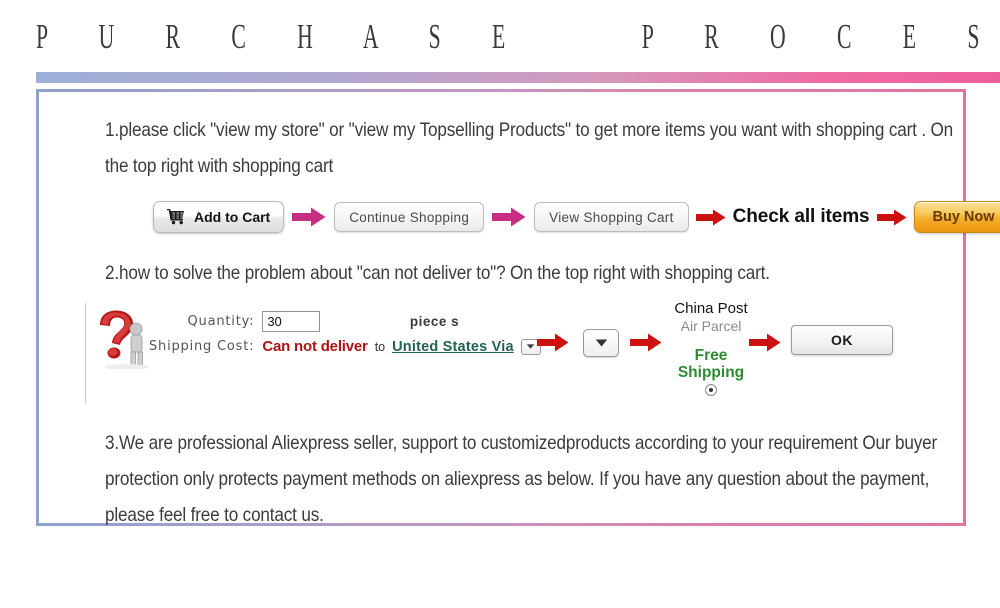  What do you see at coordinates (518, 36) in the screenshot?
I see `page-title: P U R C H A S E P R O C E S S` at bounding box center [518, 36].